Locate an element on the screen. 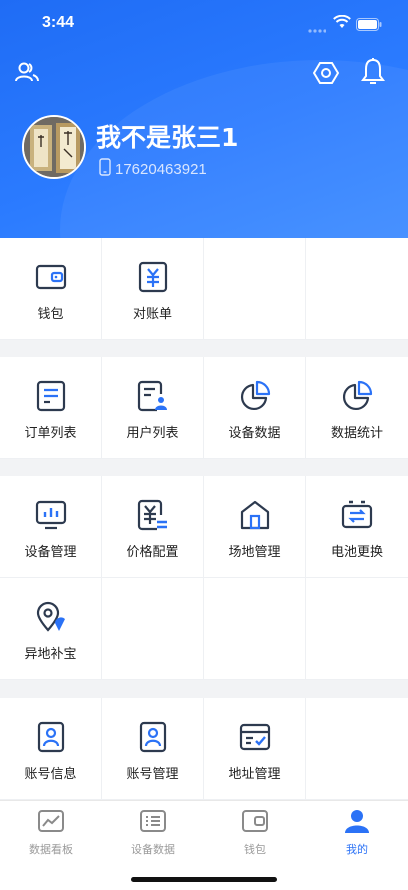  menu-item-account-management: 账号管理 is located at coordinates (153, 749).